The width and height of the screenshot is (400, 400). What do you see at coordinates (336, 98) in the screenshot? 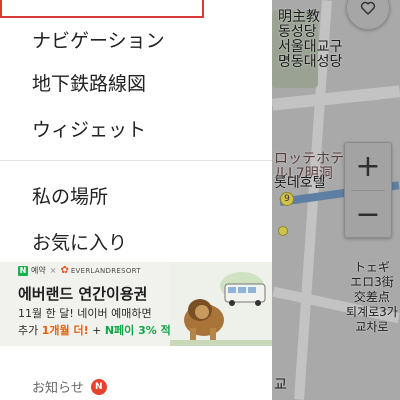
I see `map-road` at bounding box center [336, 98].